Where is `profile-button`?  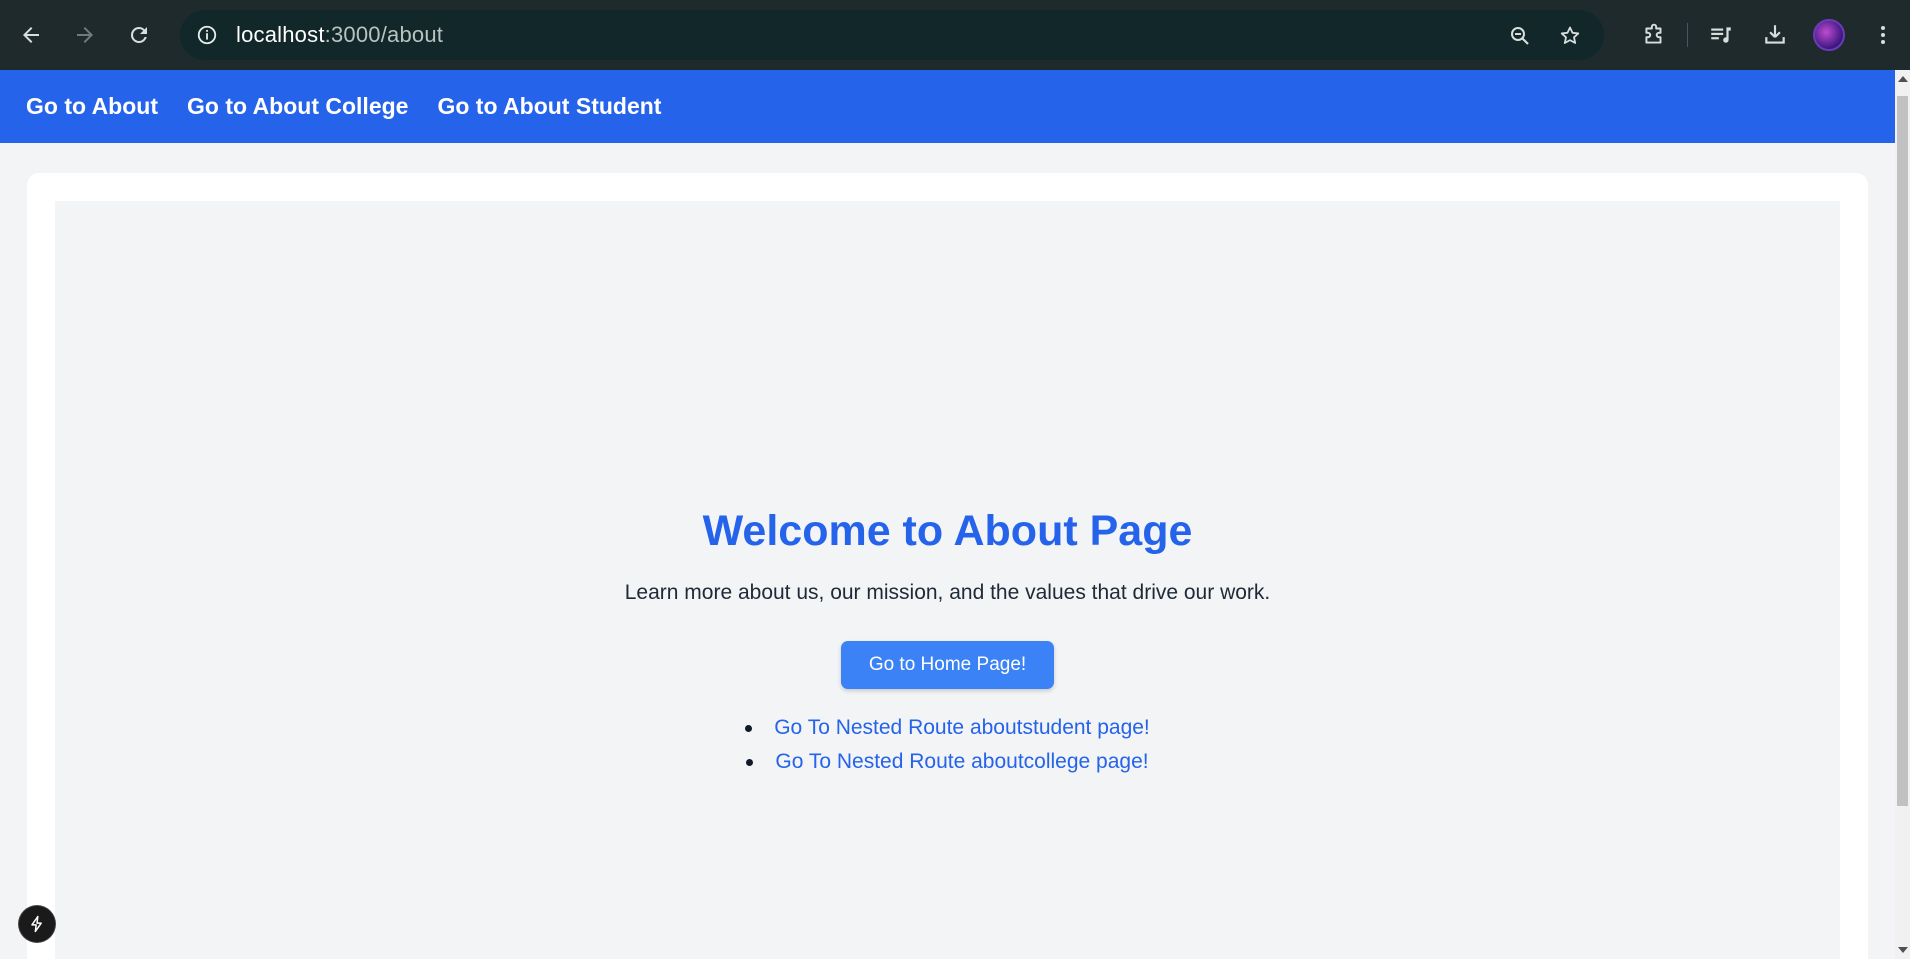
profile-button is located at coordinates (1829, 35).